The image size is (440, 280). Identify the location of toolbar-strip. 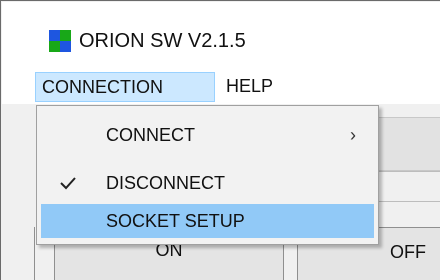
(408, 144).